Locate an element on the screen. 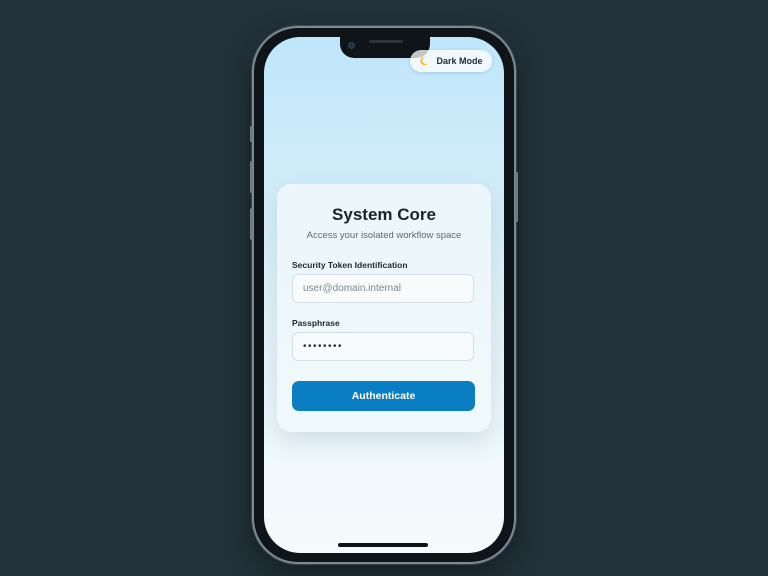 The width and height of the screenshot is (768, 576). login-title: System Core is located at coordinates (384, 214).